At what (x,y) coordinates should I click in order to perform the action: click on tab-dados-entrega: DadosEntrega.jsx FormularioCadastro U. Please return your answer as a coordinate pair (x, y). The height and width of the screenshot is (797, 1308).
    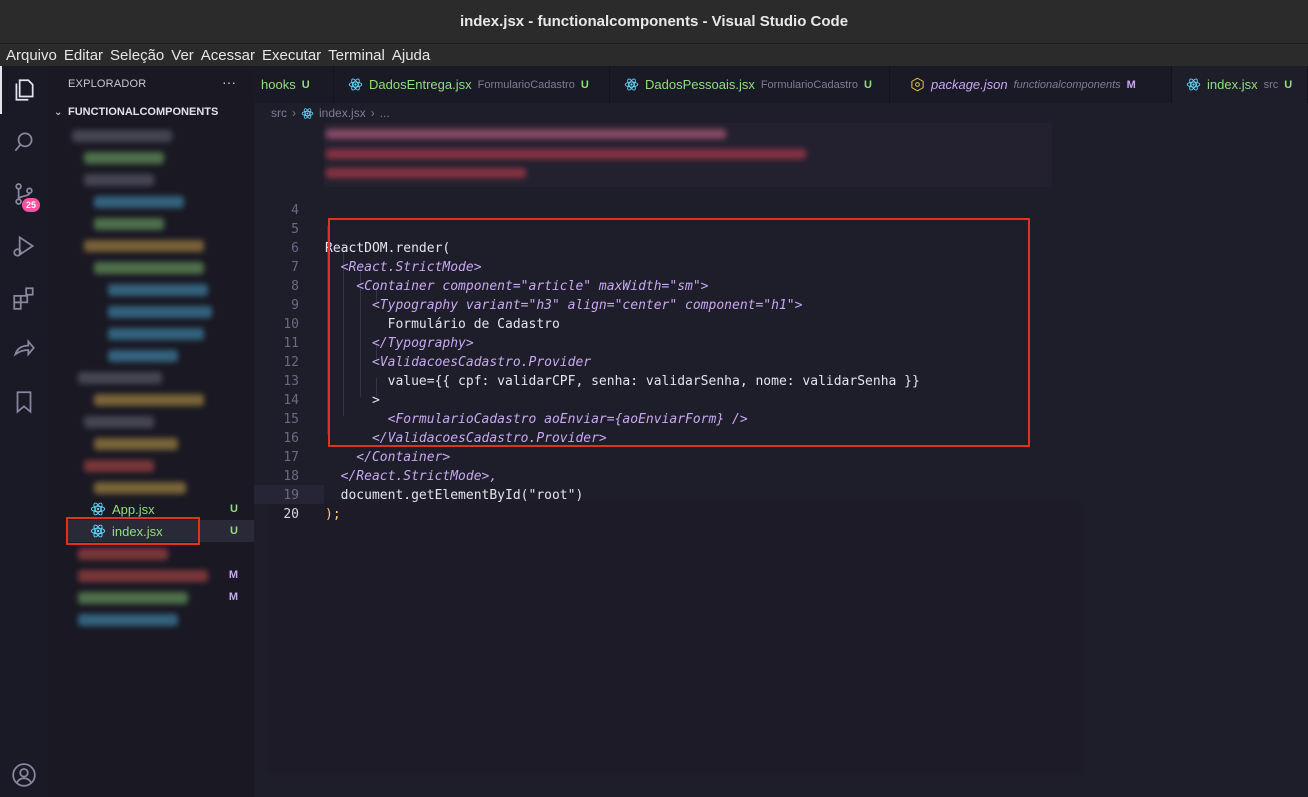
    Looking at the image, I should click on (472, 84).